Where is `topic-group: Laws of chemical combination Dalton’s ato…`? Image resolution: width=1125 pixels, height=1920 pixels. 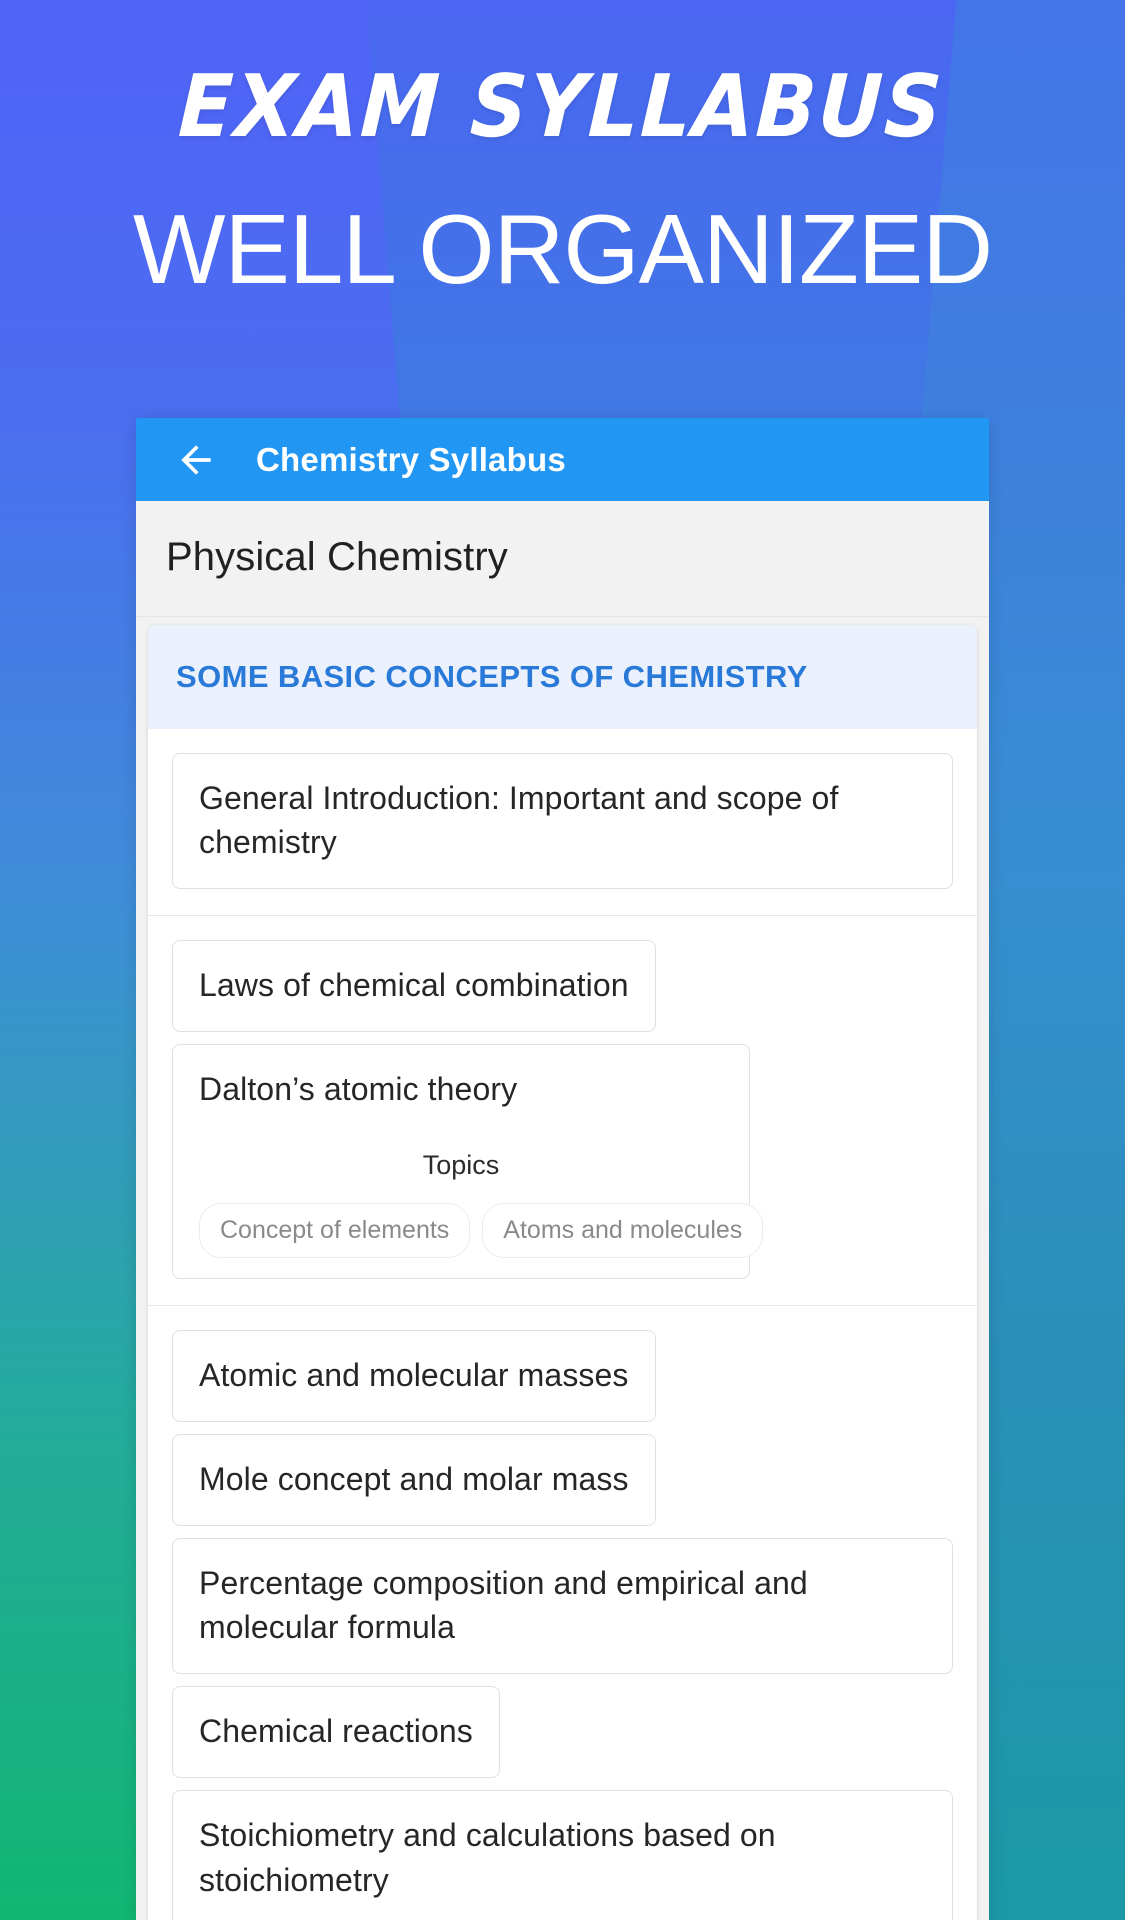
topic-group: Laws of chemical combination Dalton’s ato… is located at coordinates (562, 1111).